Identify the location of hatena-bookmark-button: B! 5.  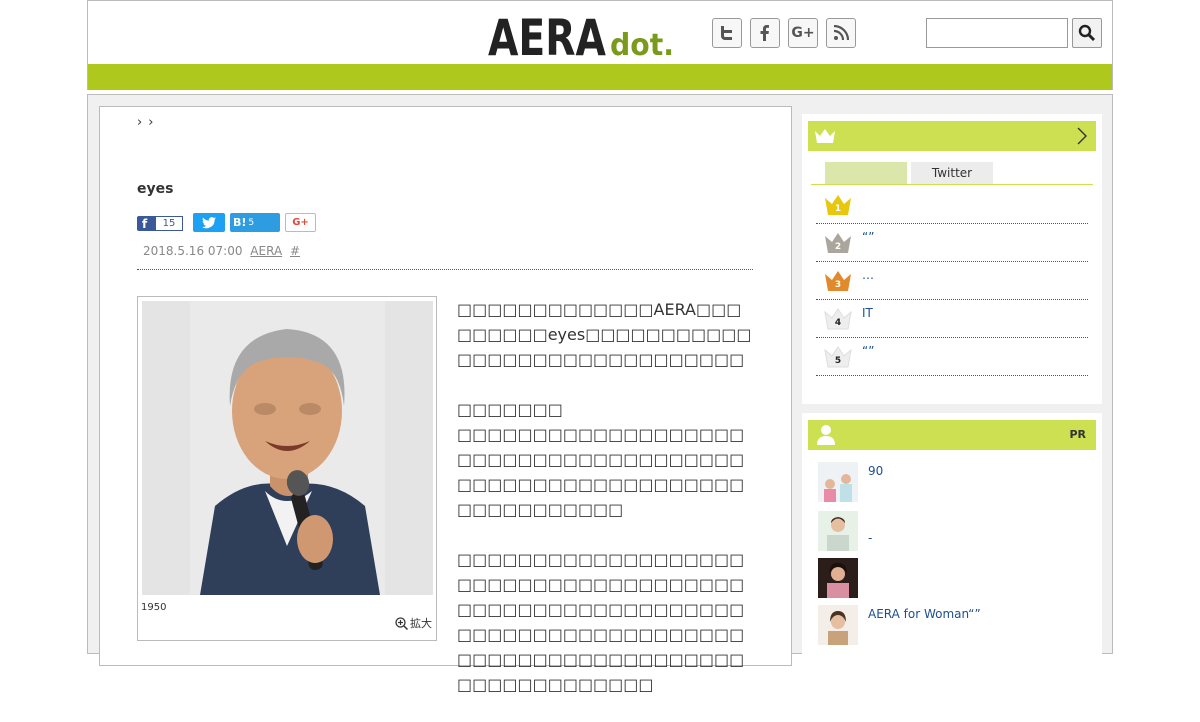
(255, 222).